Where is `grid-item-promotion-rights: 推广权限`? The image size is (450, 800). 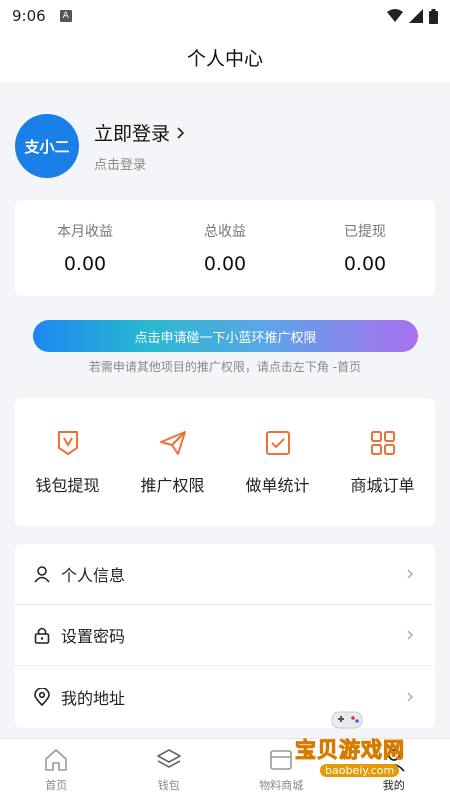
grid-item-promotion-rights: 推广权限 is located at coordinates (172, 462).